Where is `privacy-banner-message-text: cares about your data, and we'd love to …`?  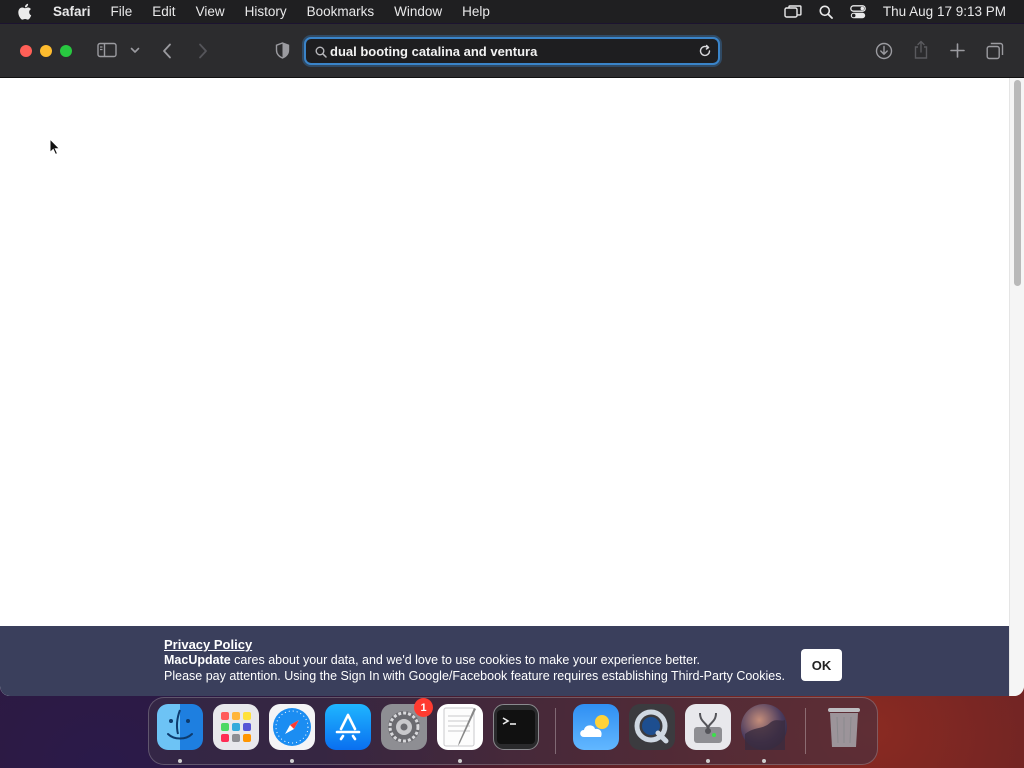 privacy-banner-message-text: cares about your data, and we'd love to … is located at coordinates (465, 660).